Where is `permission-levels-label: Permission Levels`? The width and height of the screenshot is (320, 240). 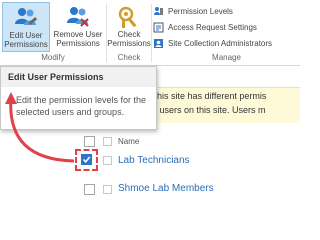 permission-levels-label: Permission Levels is located at coordinates (200, 11).